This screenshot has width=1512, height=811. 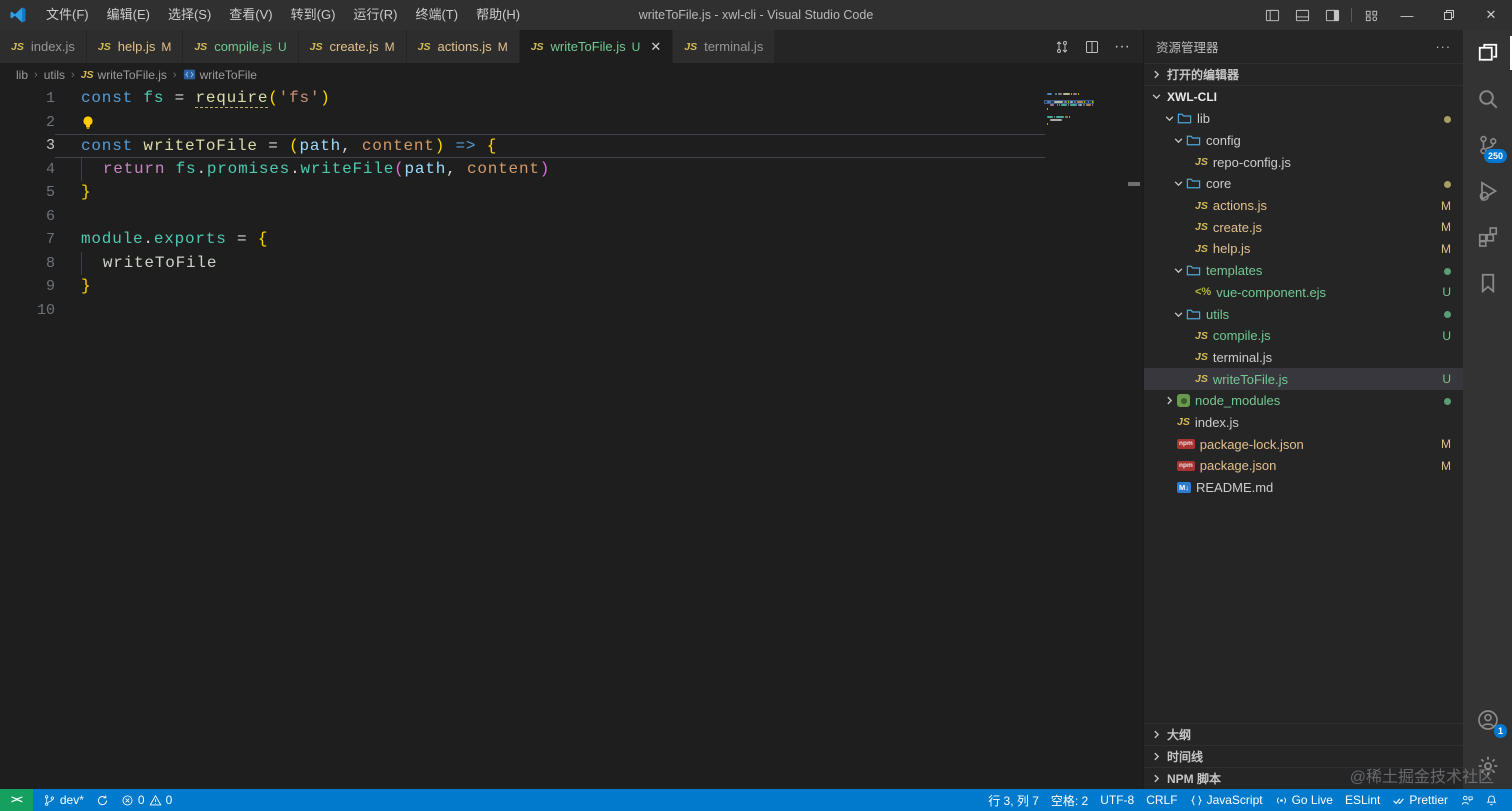 I want to click on status-golive: Go Live, so click(x=1304, y=800).